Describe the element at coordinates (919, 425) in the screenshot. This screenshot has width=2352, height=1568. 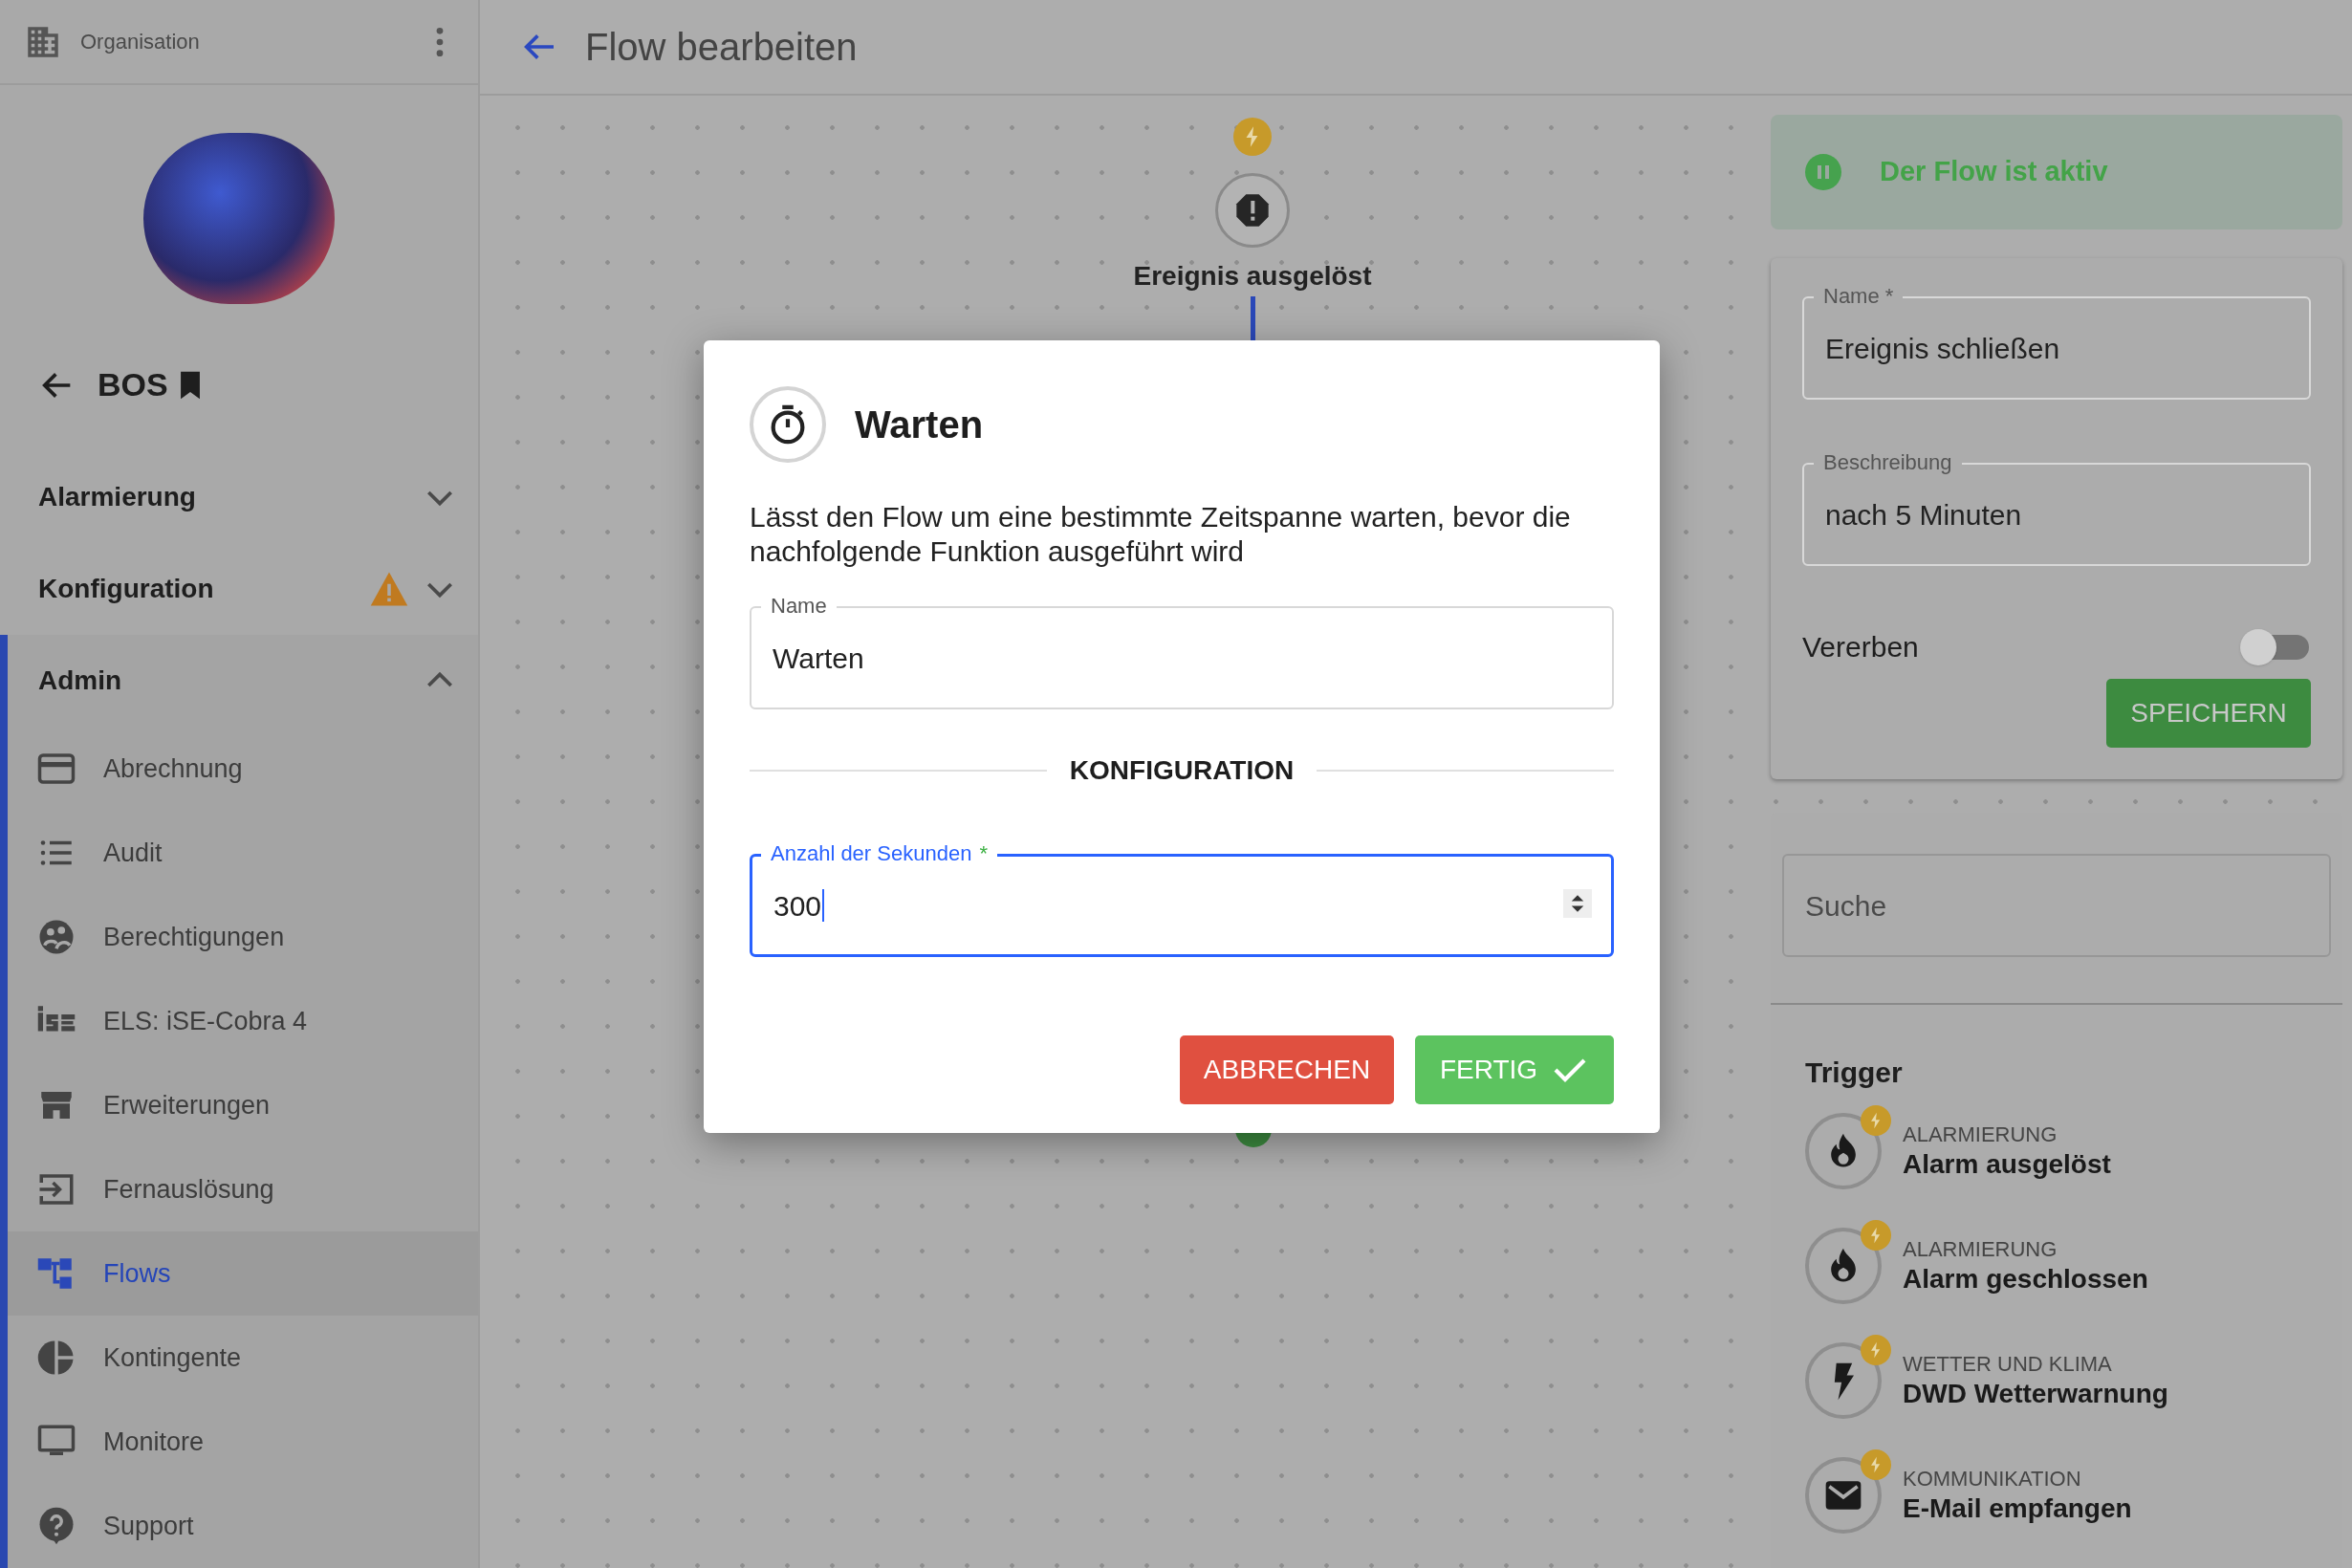
I see `dialog-title: Warten` at that location.